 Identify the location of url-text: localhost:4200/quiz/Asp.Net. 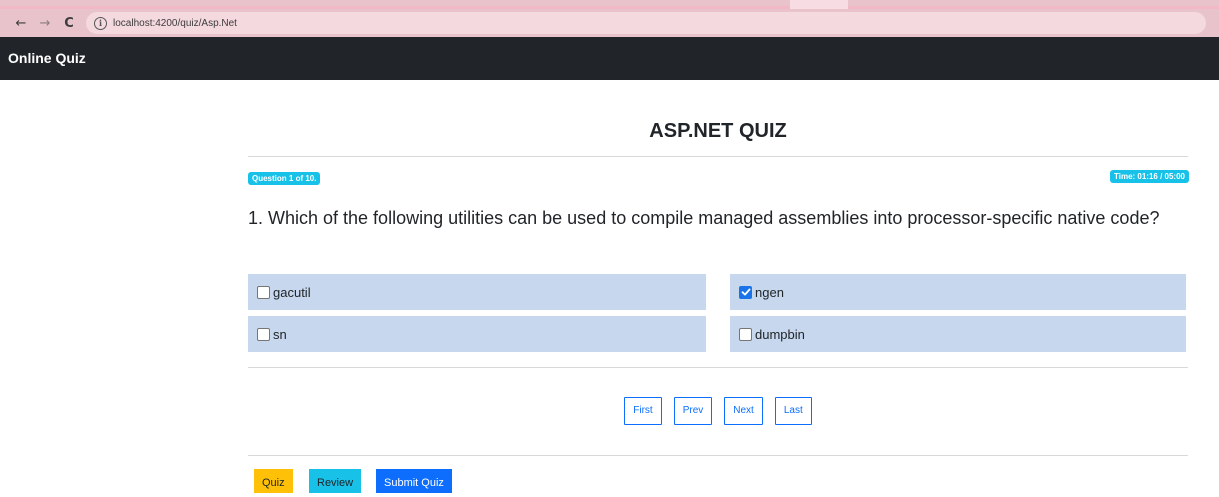
(175, 23).